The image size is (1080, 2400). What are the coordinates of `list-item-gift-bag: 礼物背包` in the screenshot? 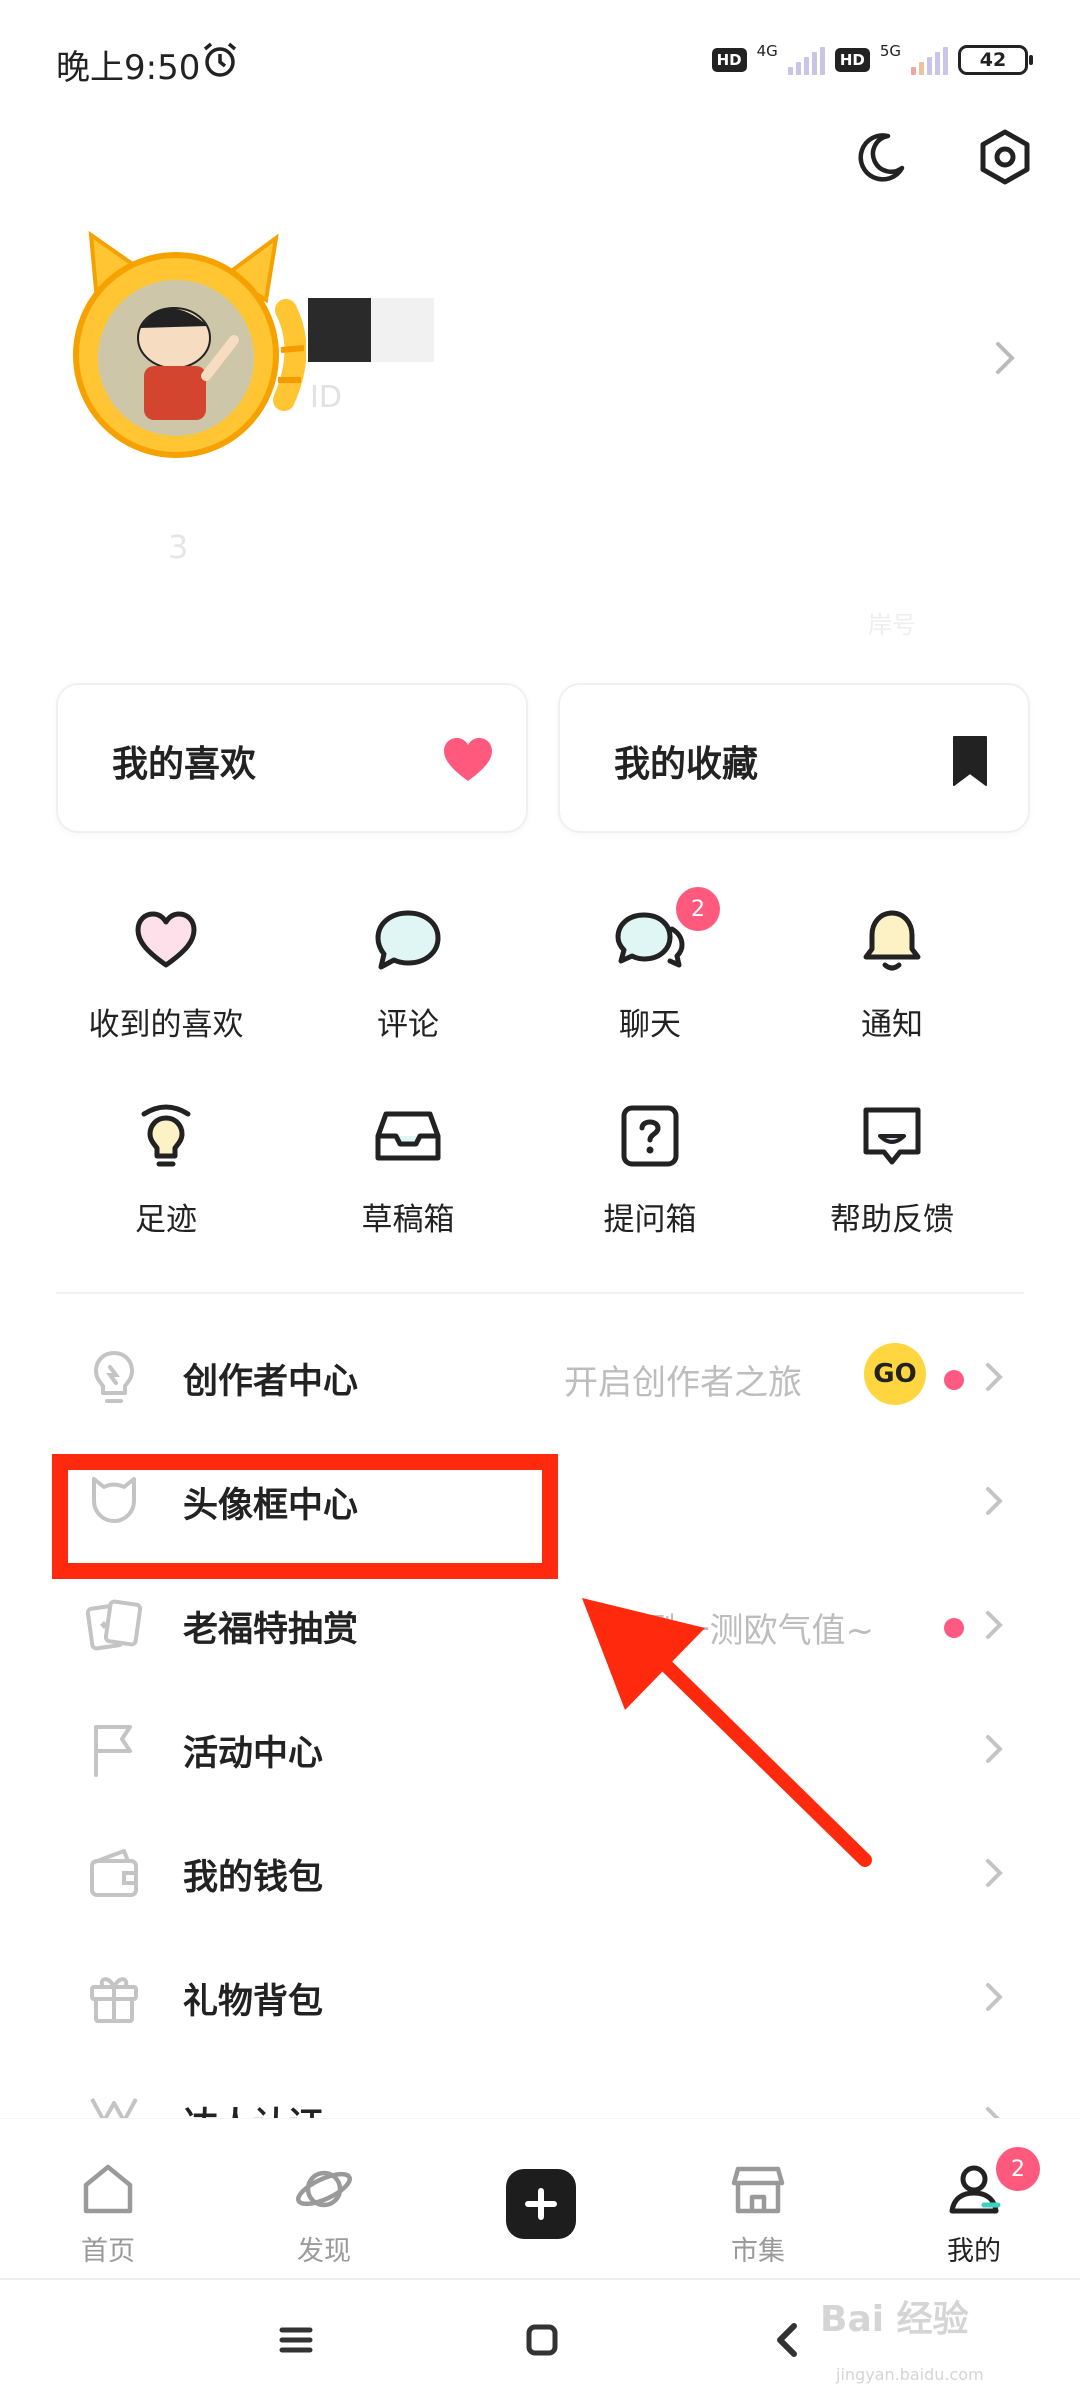 It's located at (540, 1997).